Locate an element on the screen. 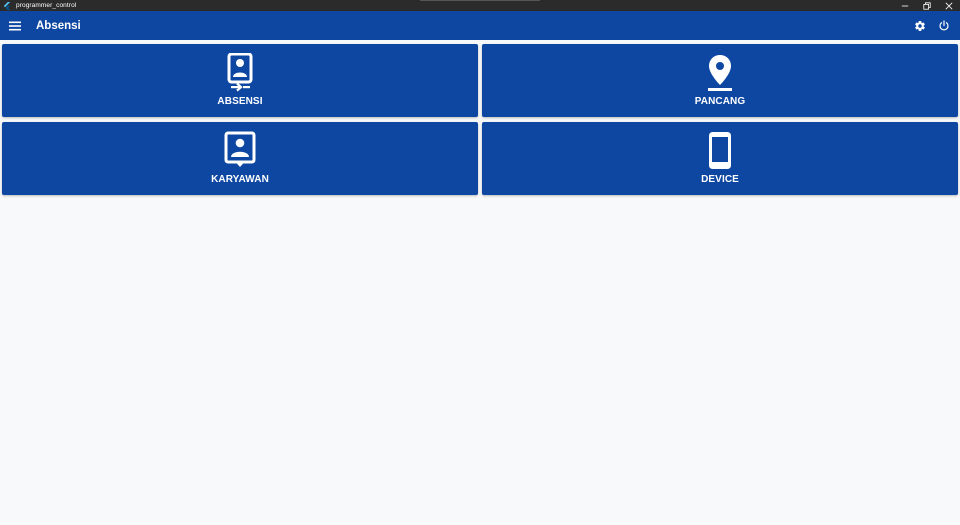  minimize-button is located at coordinates (905, 5).